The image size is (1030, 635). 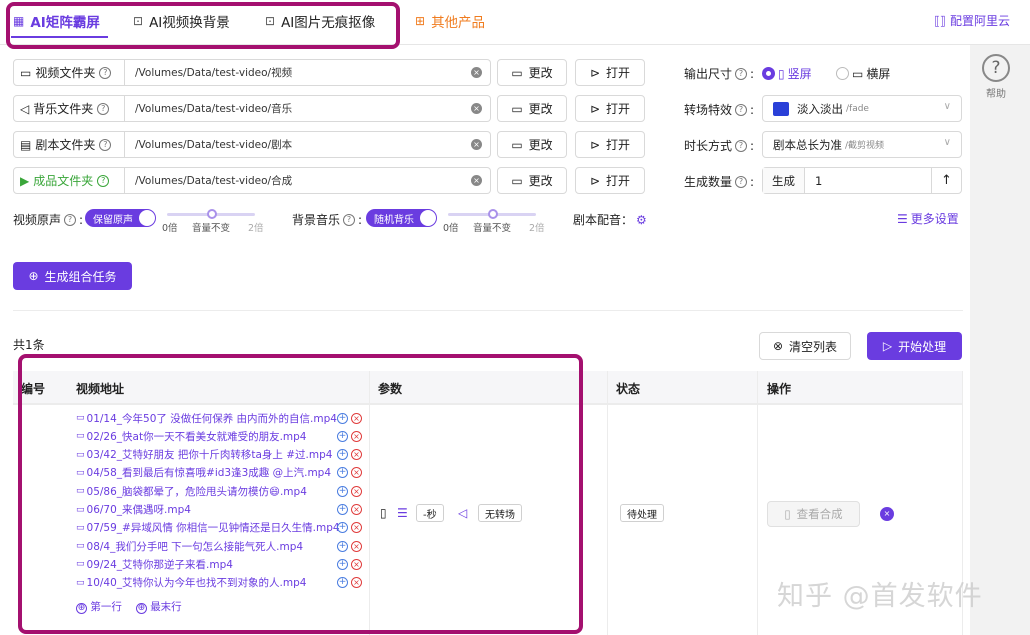 I want to click on watermark: 知乎 @首发软件, so click(x=880, y=596).